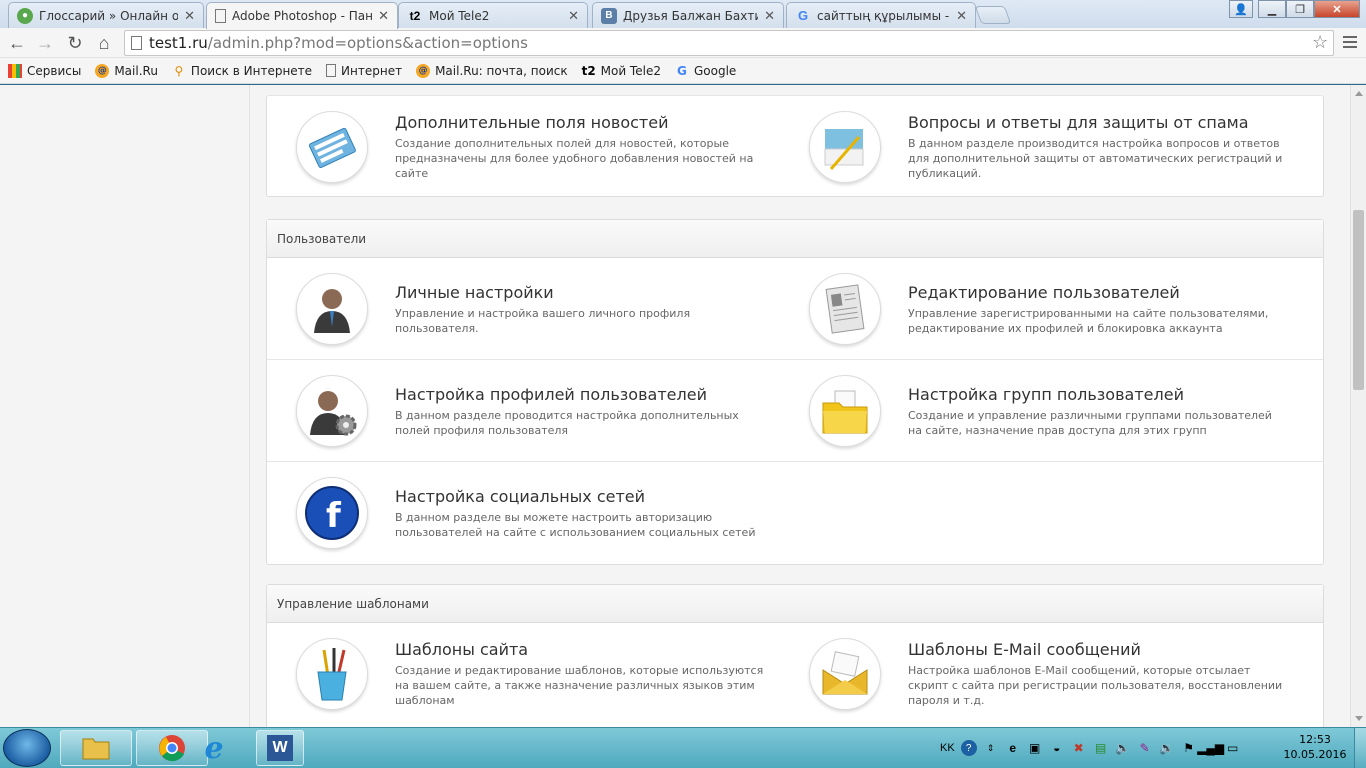 This screenshot has height=768, width=1366. What do you see at coordinates (372, 70) in the screenshot?
I see `bookmark-label: Интернет` at bounding box center [372, 70].